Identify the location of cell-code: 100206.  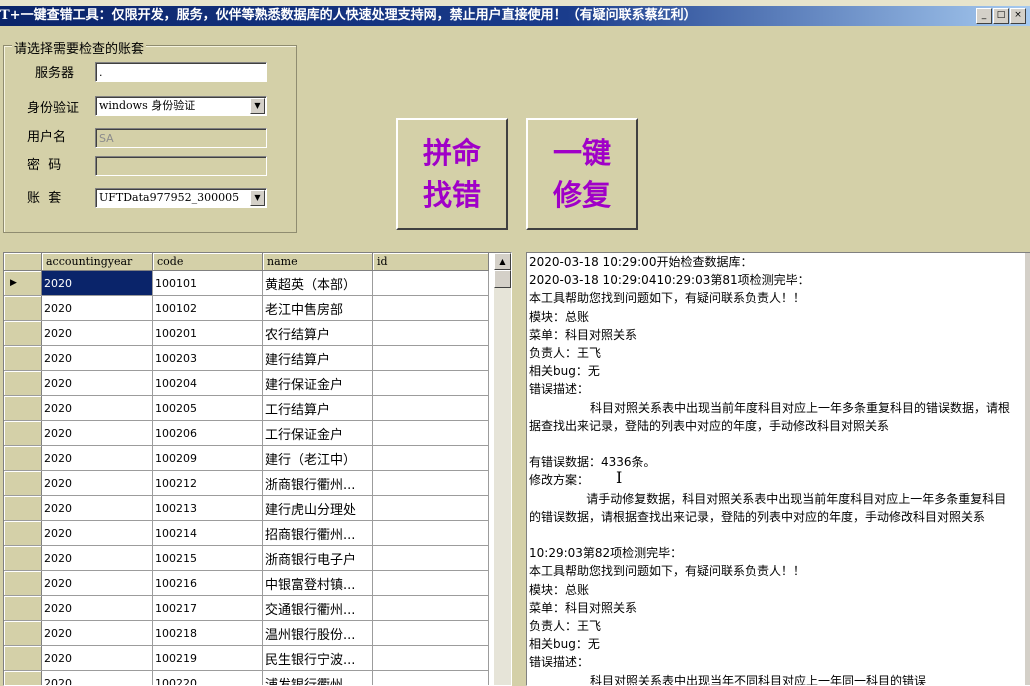
(208, 433).